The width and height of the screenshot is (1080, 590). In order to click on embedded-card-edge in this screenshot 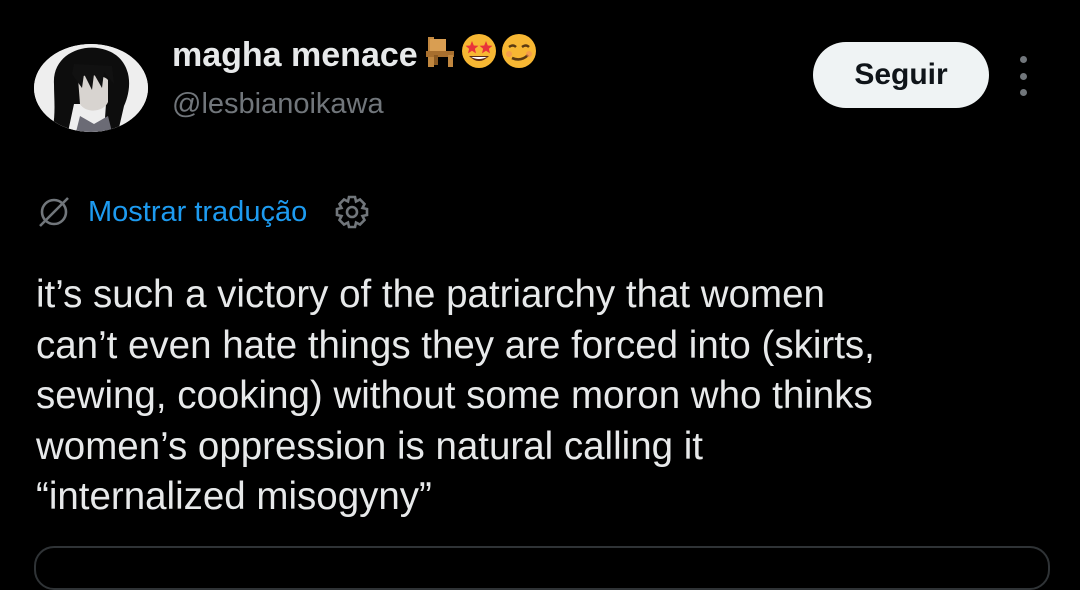, I will do `click(542, 568)`.